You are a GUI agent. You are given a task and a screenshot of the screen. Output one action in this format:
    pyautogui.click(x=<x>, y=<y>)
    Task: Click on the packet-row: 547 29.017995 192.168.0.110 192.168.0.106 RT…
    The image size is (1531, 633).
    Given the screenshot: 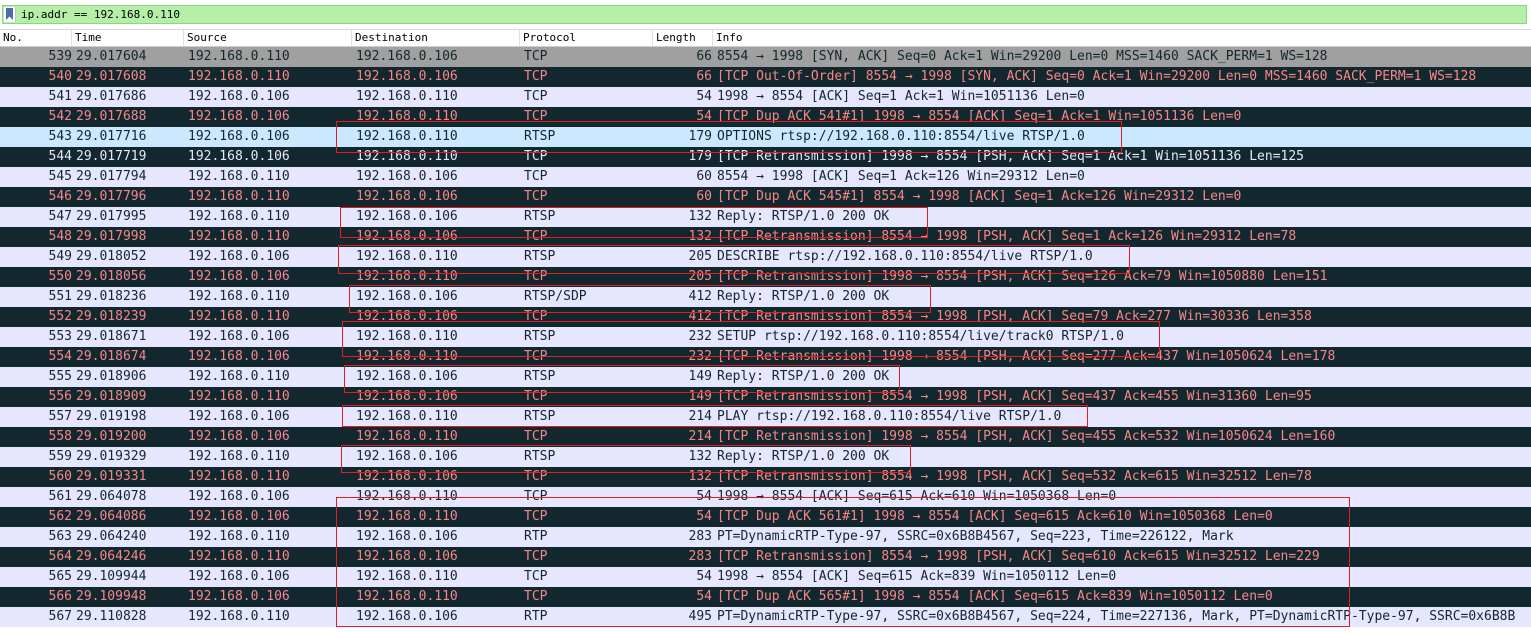 What is the action you would take?
    pyautogui.click(x=765, y=217)
    